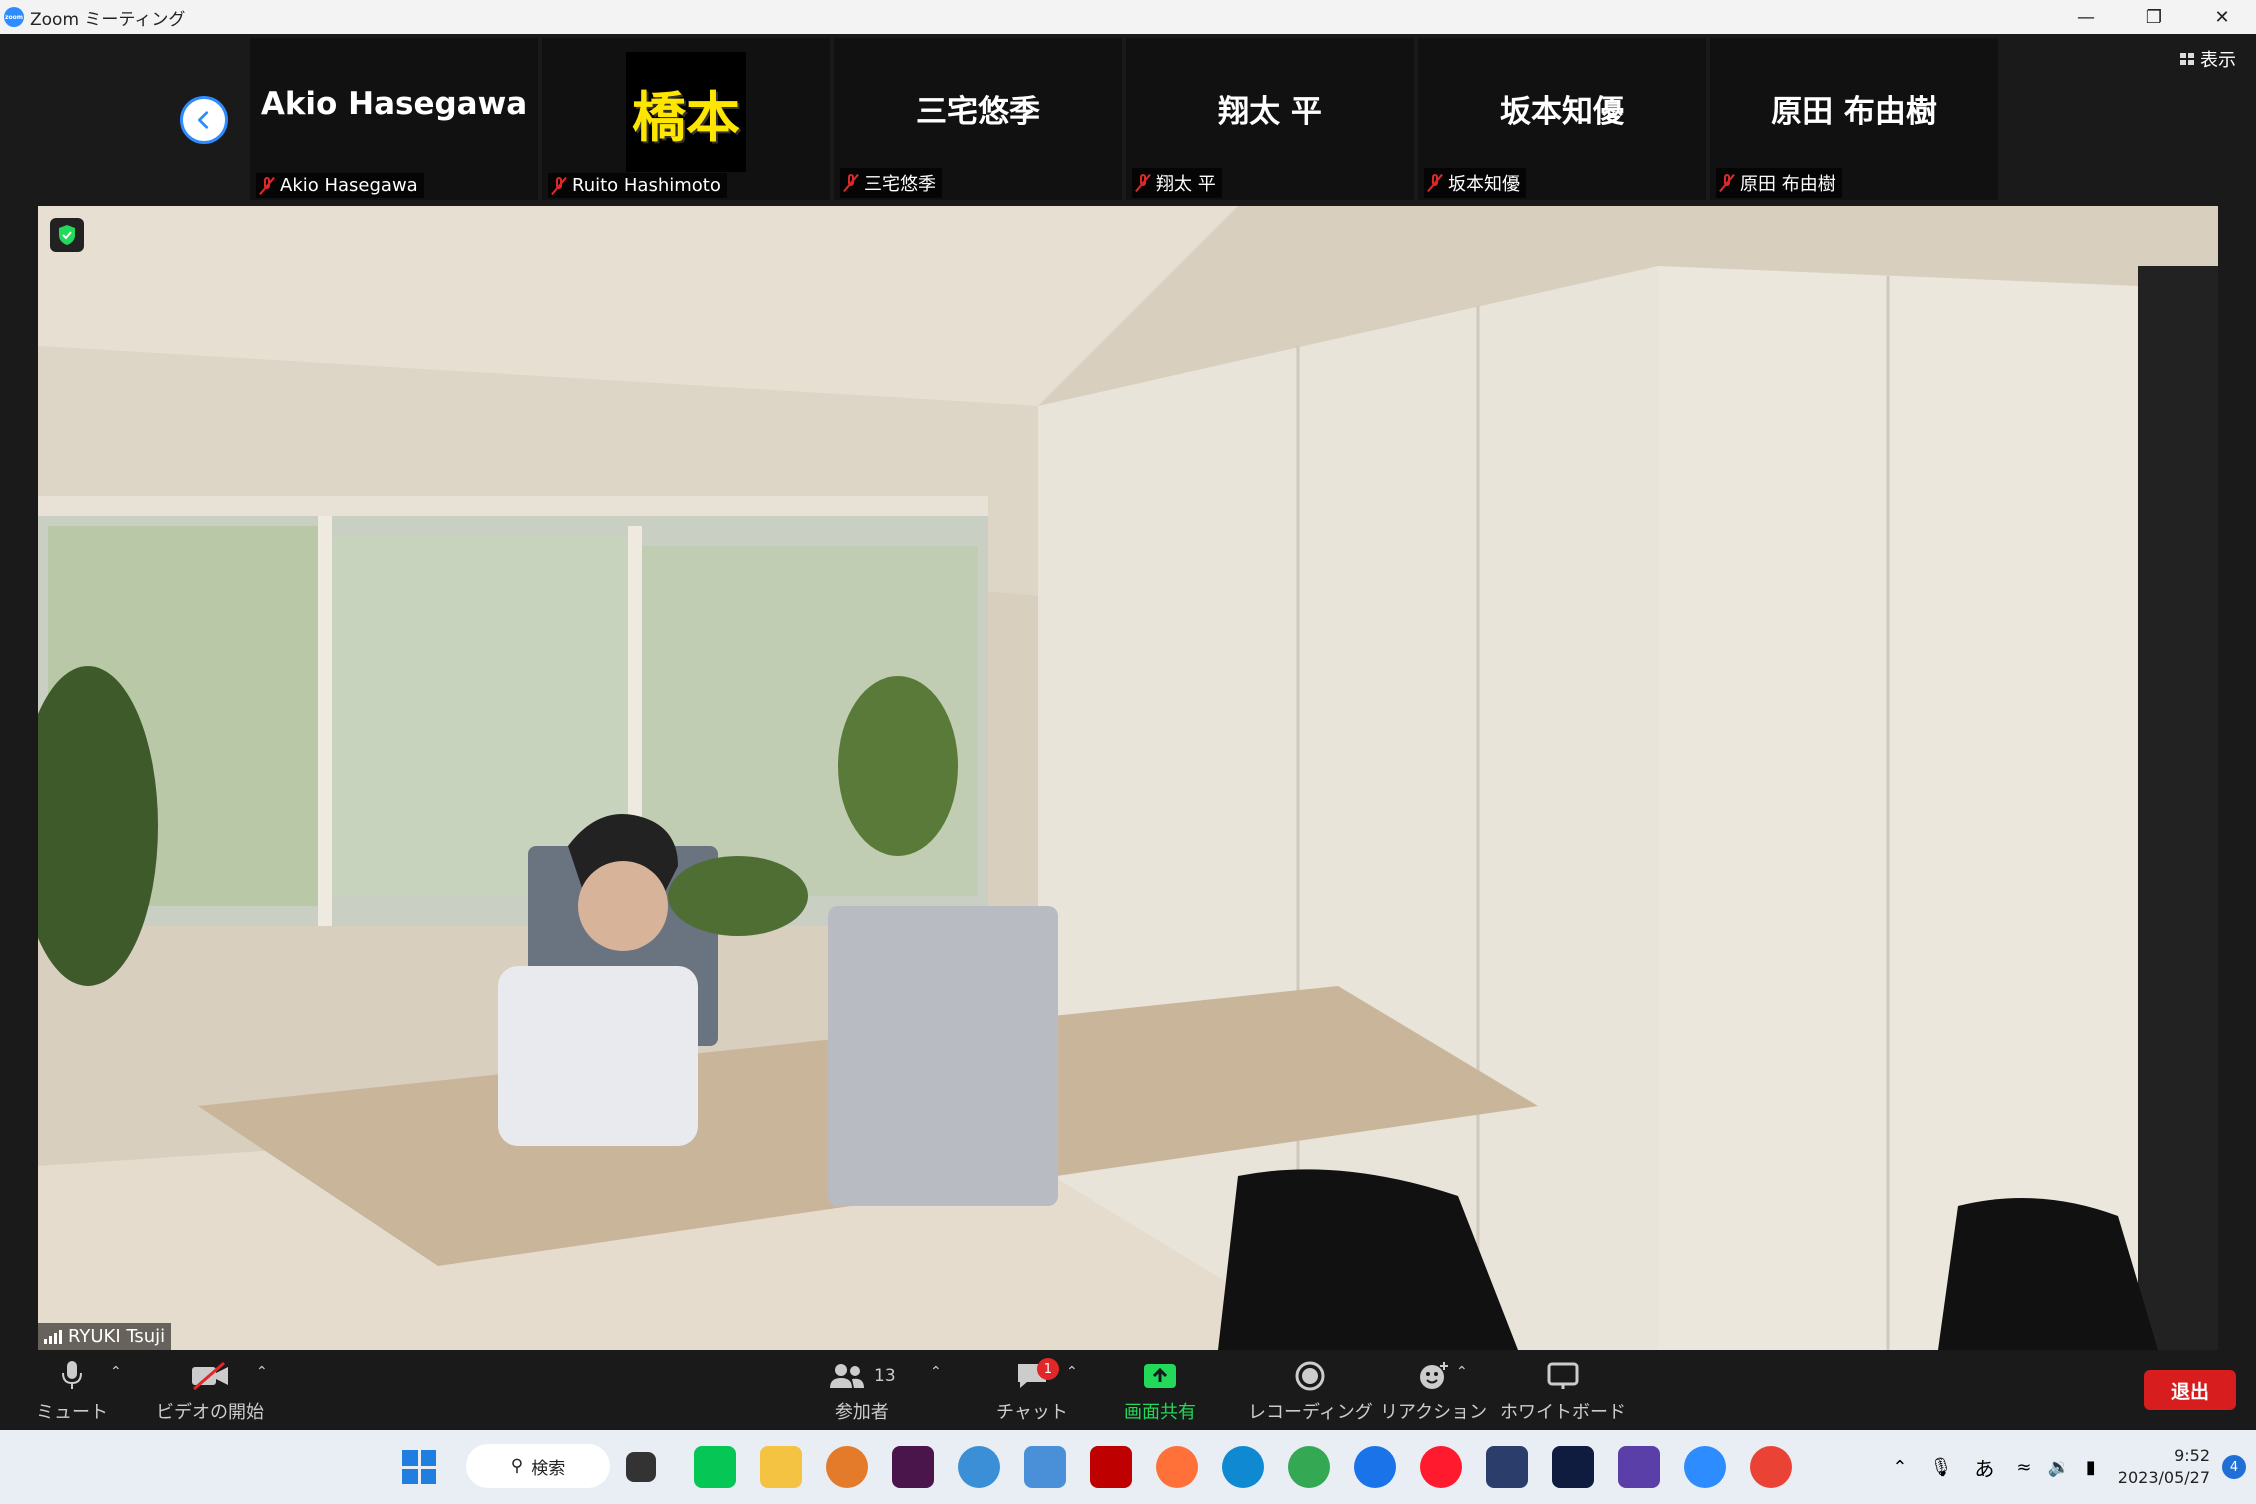  What do you see at coordinates (1032, 1412) in the screenshot?
I see `chat-label: チャット` at bounding box center [1032, 1412].